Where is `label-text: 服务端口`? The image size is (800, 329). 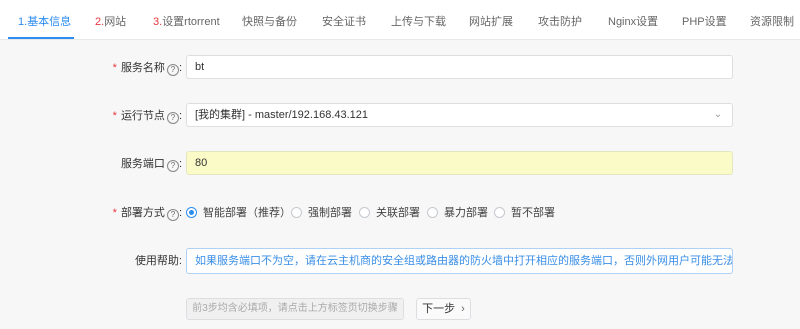 label-text: 服务端口 is located at coordinates (142, 164).